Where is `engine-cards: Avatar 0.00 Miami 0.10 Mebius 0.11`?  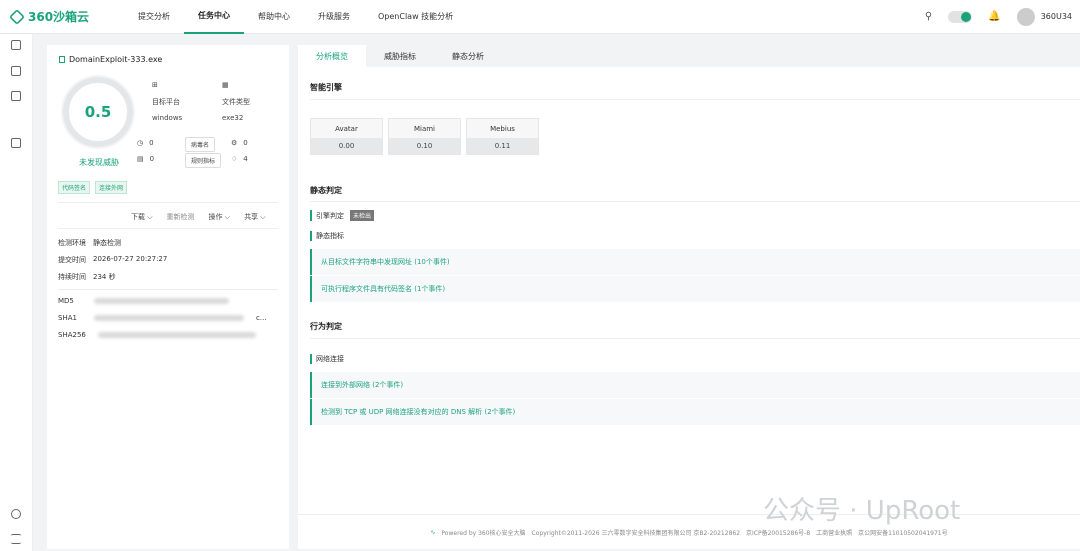
engine-cards: Avatar 0.00 Miami 0.10 Mebius 0.11 is located at coordinates (424, 136).